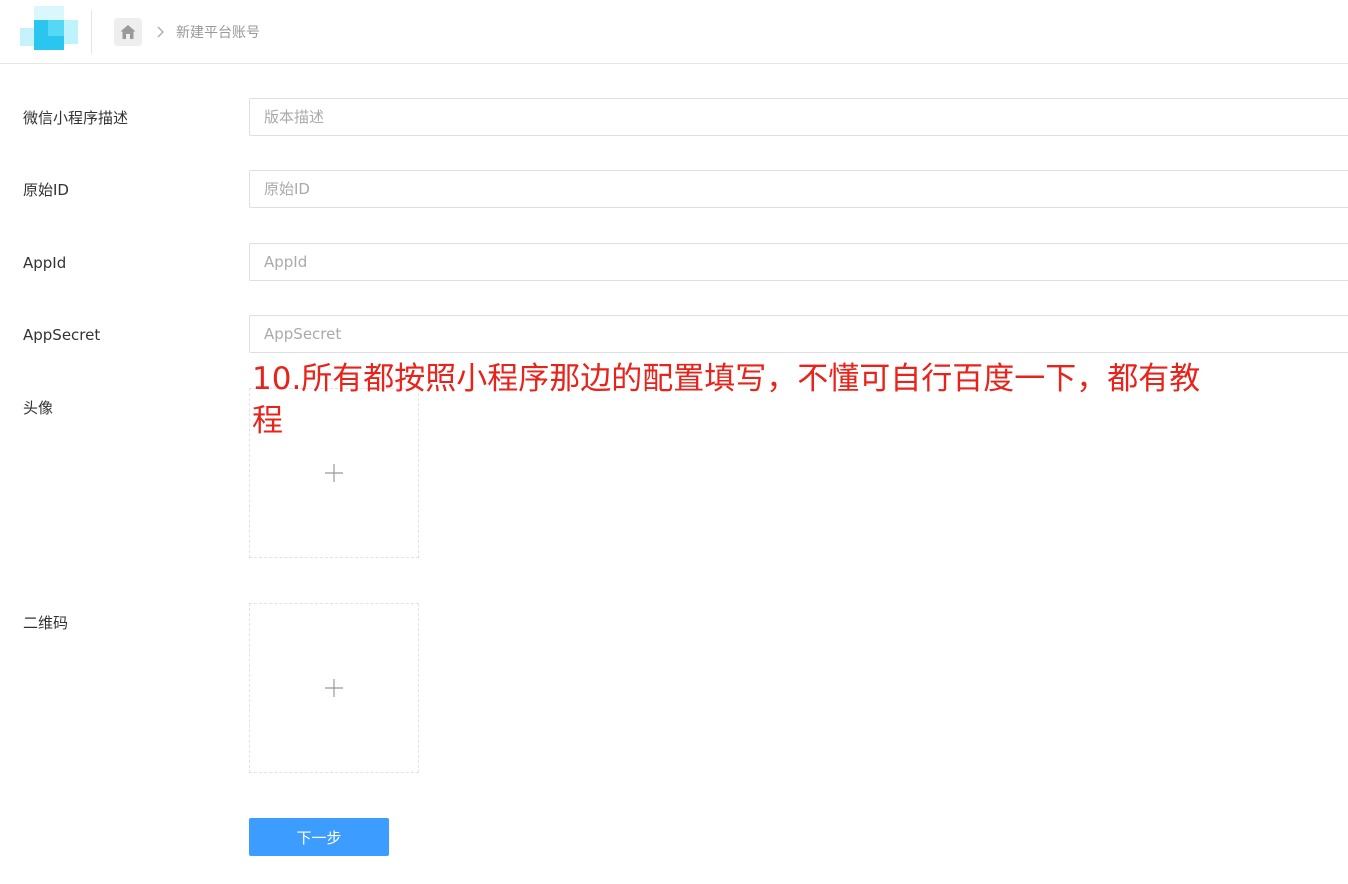 This screenshot has height=884, width=1348. I want to click on appid-input, so click(798, 262).